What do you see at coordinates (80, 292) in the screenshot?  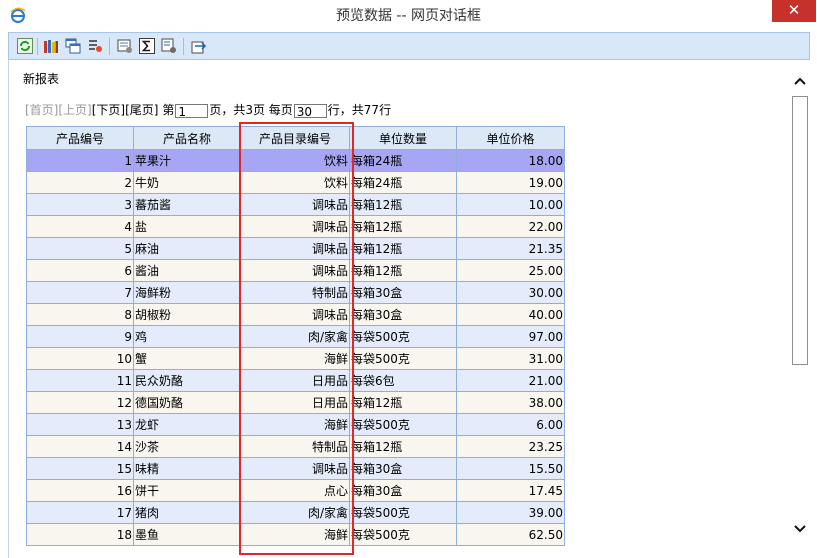 I see `cell-product-id: 7` at bounding box center [80, 292].